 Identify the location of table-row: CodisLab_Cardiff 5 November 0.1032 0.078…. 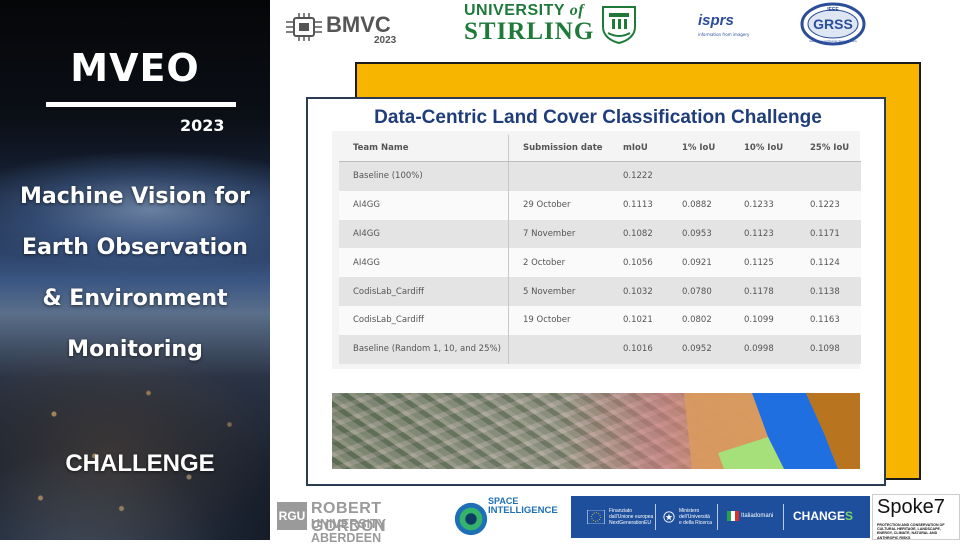
(600, 291).